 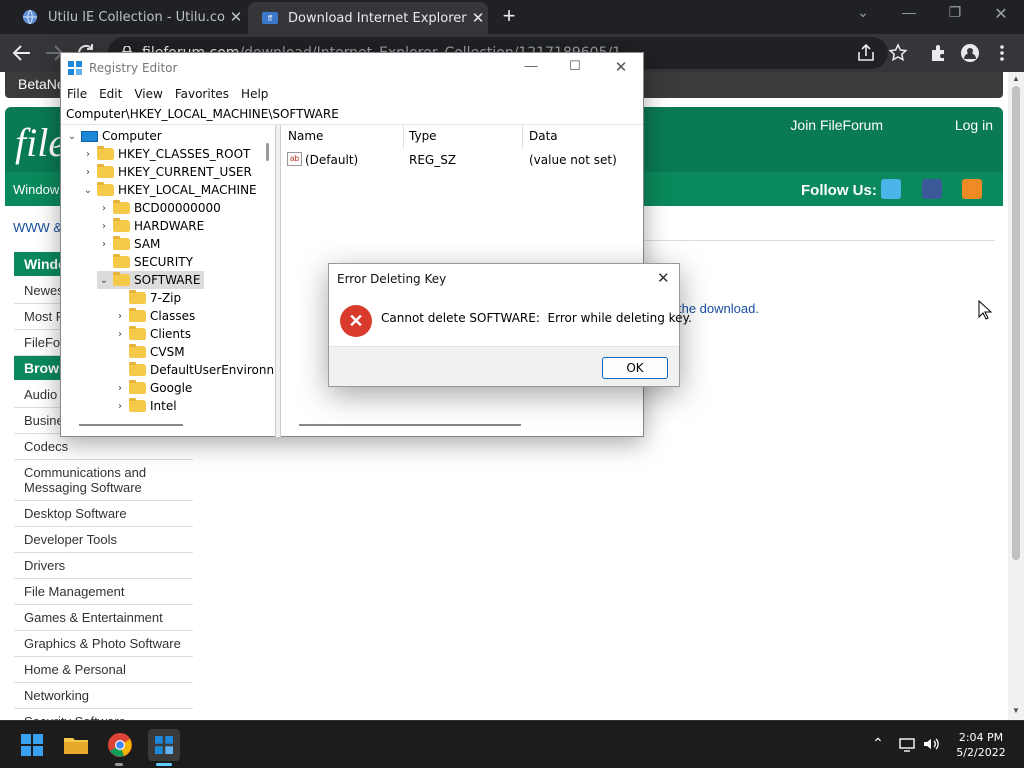 What do you see at coordinates (193, 370) in the screenshot?
I see `tree-node: DefaultUserEnvironn` at bounding box center [193, 370].